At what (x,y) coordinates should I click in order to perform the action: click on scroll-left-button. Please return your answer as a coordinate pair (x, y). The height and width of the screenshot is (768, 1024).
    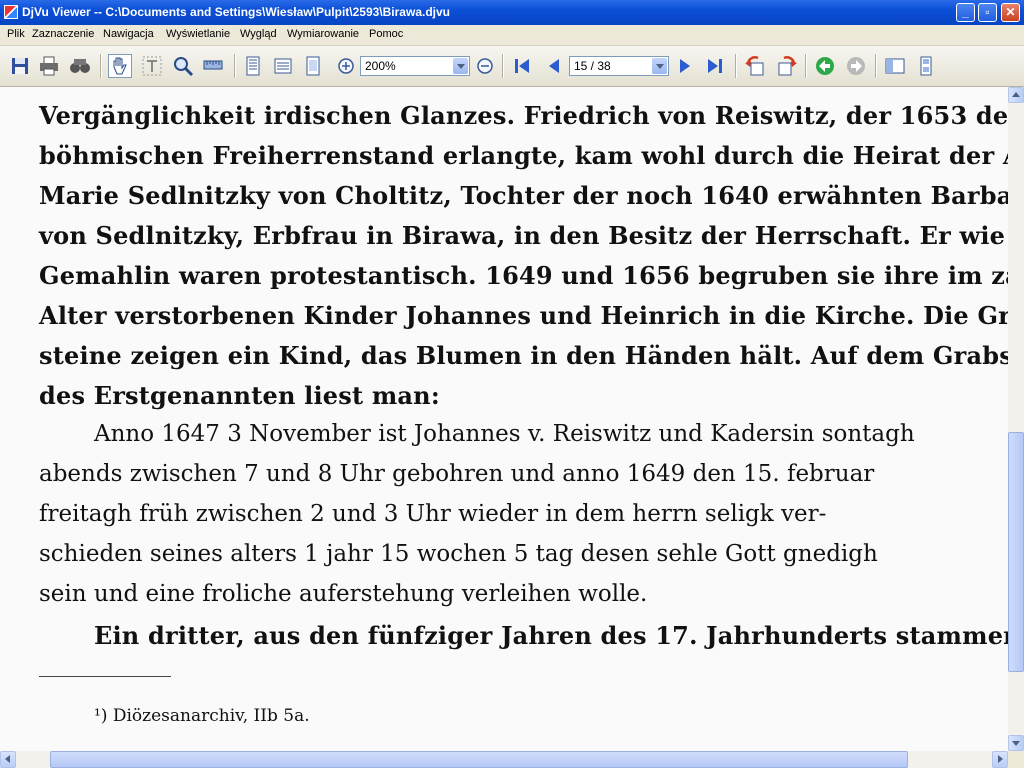
    Looking at the image, I should click on (8, 759).